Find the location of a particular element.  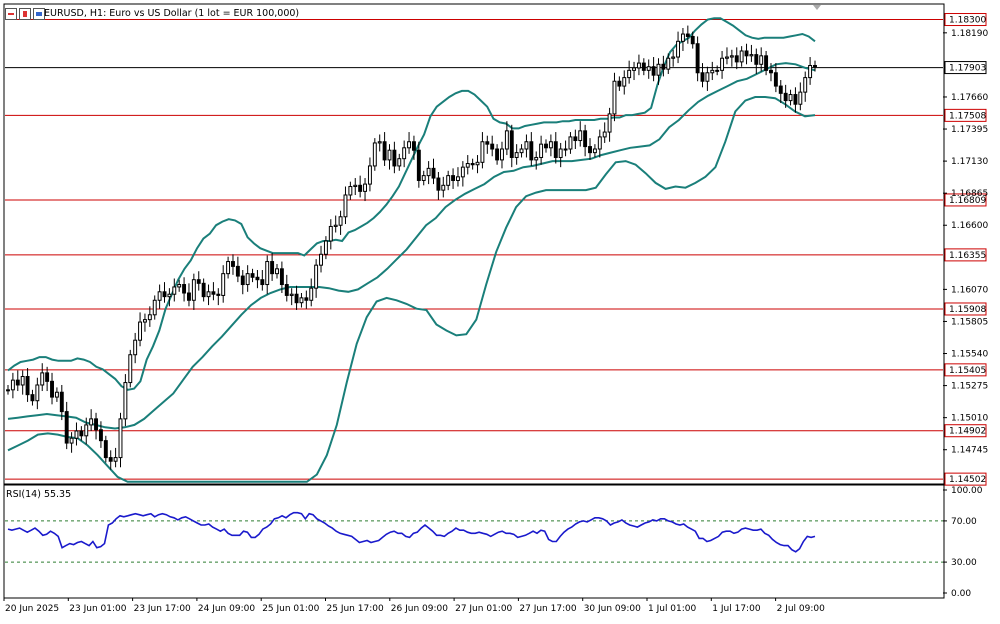

sell-icon is located at coordinates (11, 14).